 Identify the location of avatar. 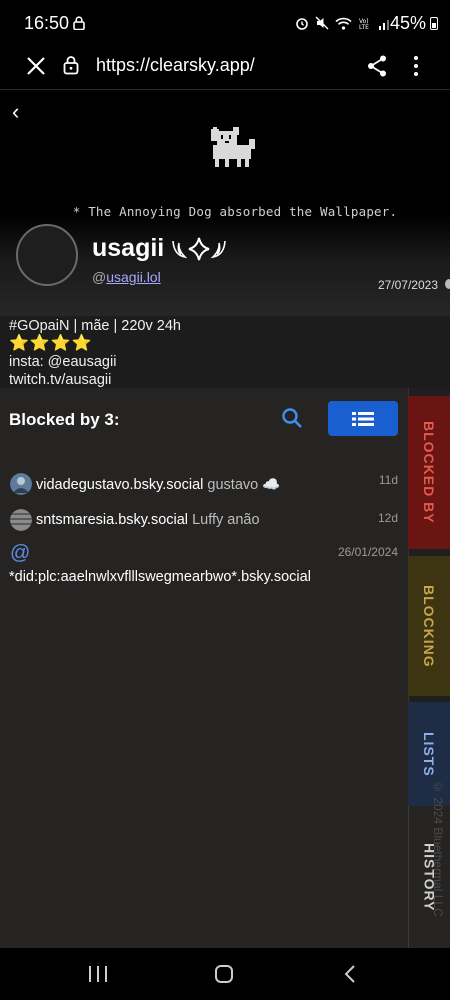
(47, 255).